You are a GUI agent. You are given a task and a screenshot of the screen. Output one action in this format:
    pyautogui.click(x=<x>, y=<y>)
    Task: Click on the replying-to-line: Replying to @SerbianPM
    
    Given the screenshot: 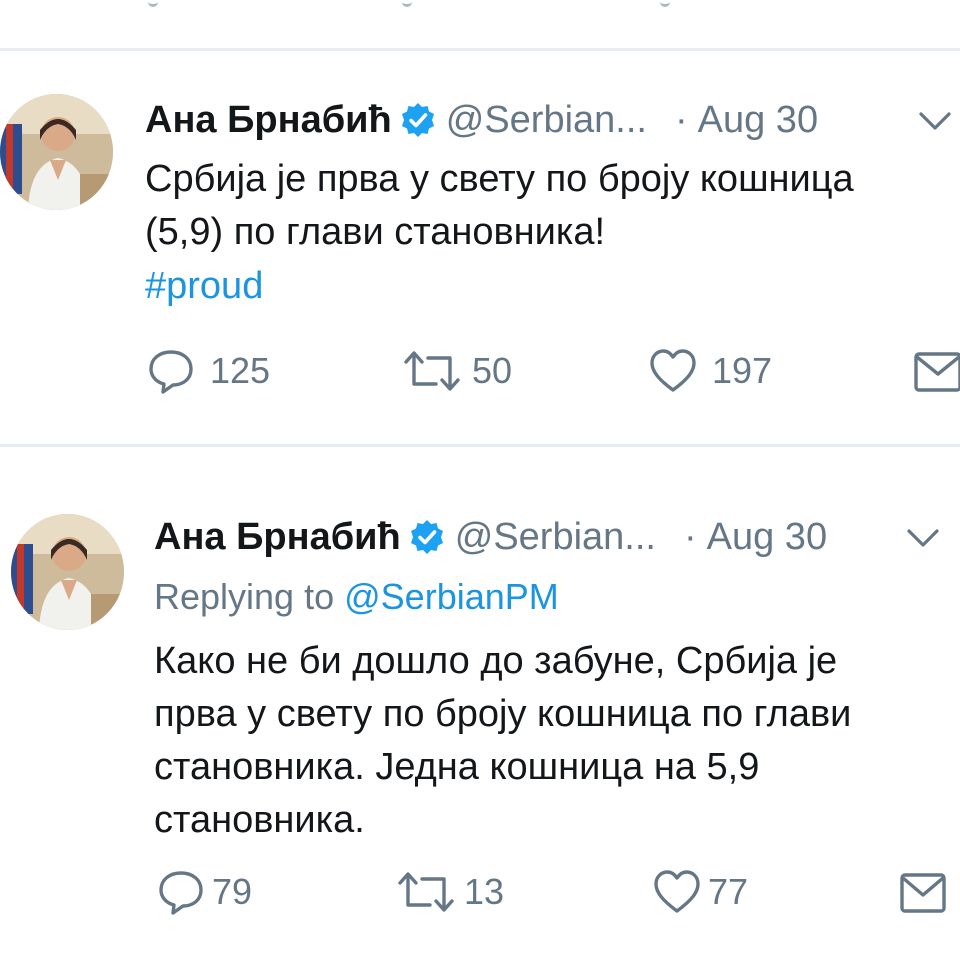 What is the action you would take?
    pyautogui.click(x=356, y=597)
    